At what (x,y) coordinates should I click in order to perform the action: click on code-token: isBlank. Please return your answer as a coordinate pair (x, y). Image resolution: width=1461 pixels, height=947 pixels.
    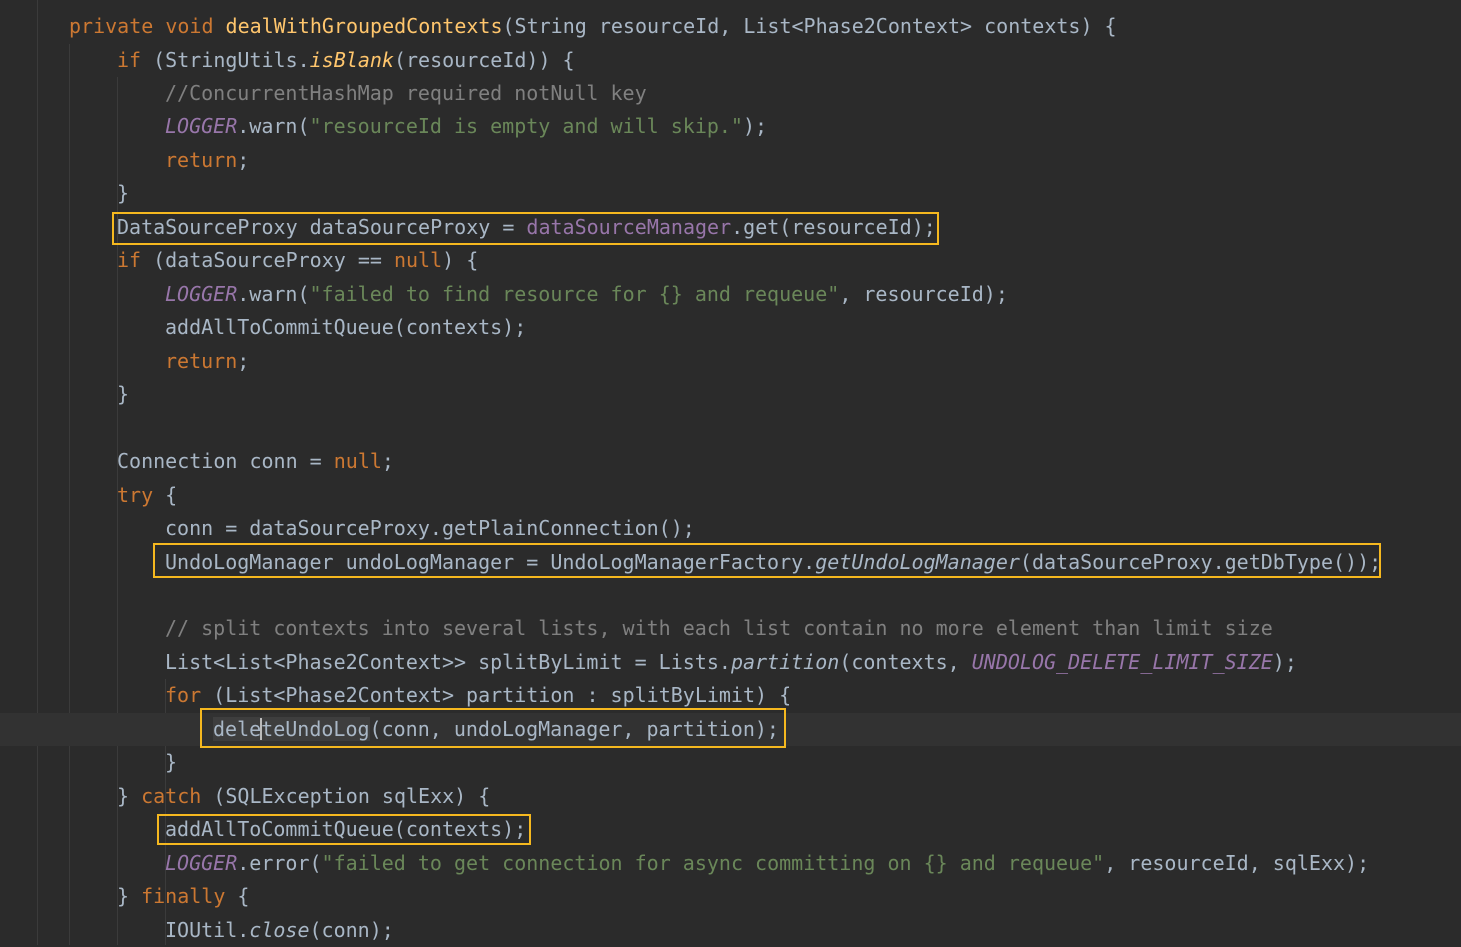
    Looking at the image, I should click on (351, 60).